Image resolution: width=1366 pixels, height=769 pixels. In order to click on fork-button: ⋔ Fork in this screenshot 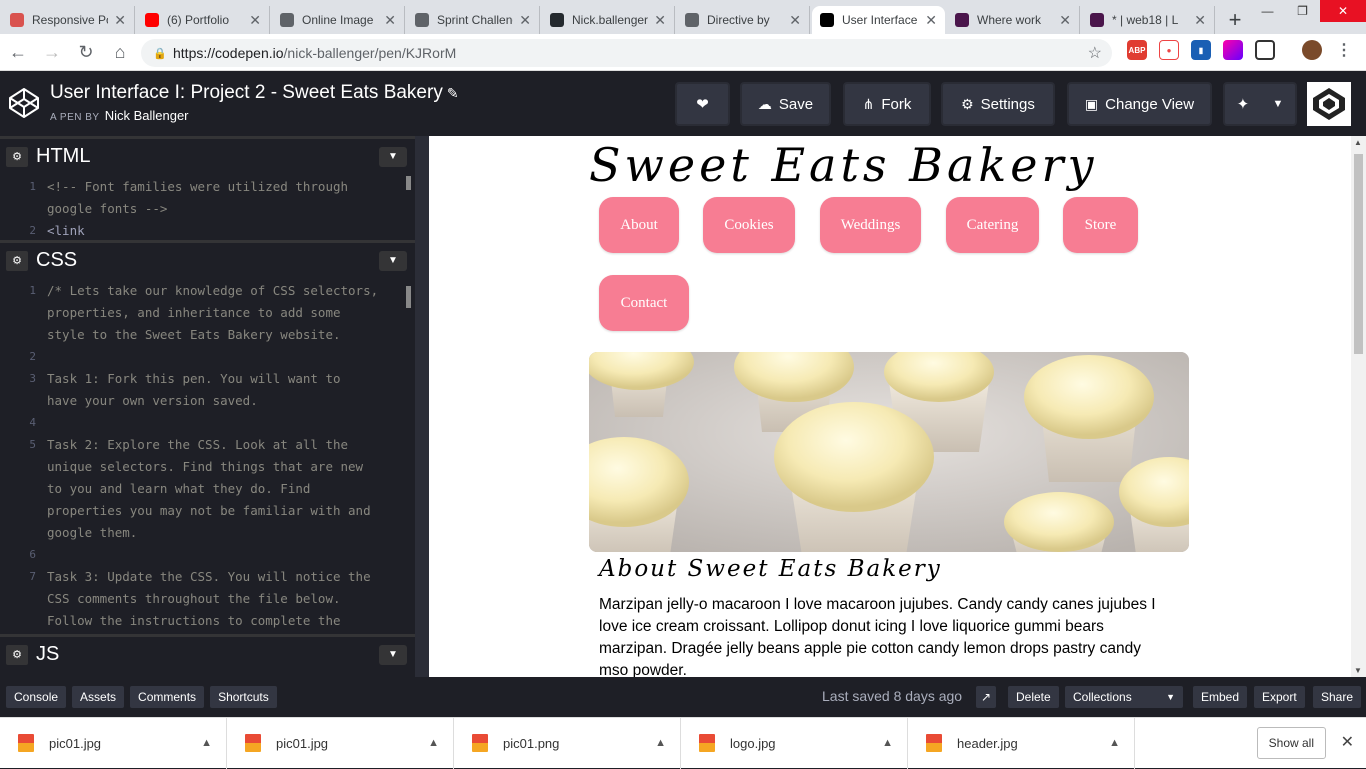, I will do `click(887, 104)`.